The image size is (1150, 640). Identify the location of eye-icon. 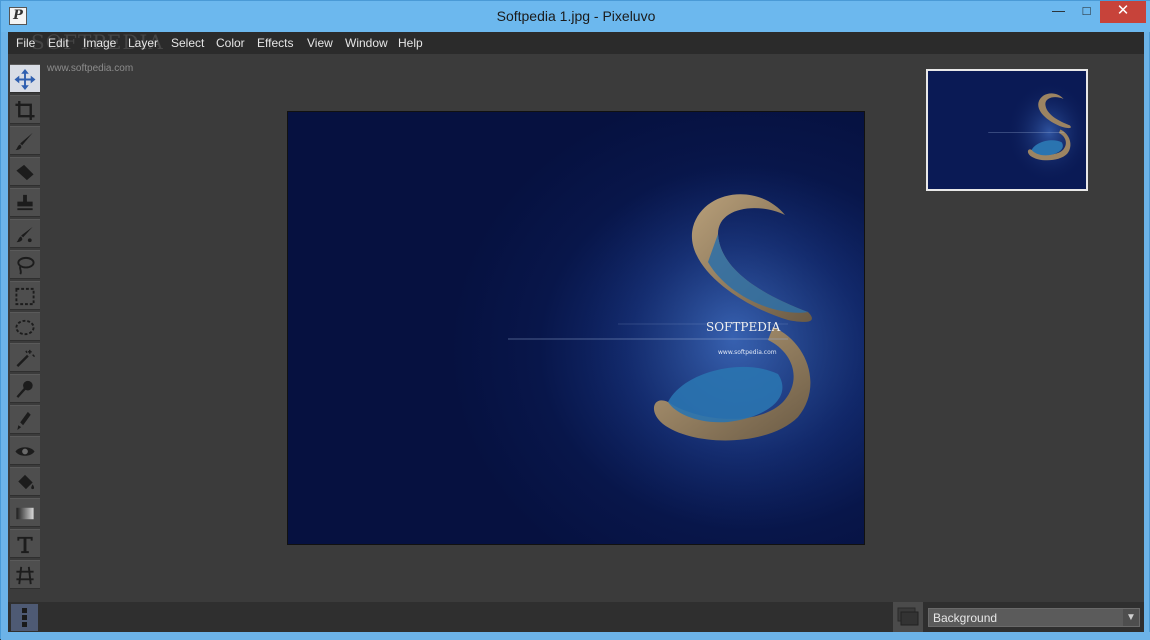
(25, 451).